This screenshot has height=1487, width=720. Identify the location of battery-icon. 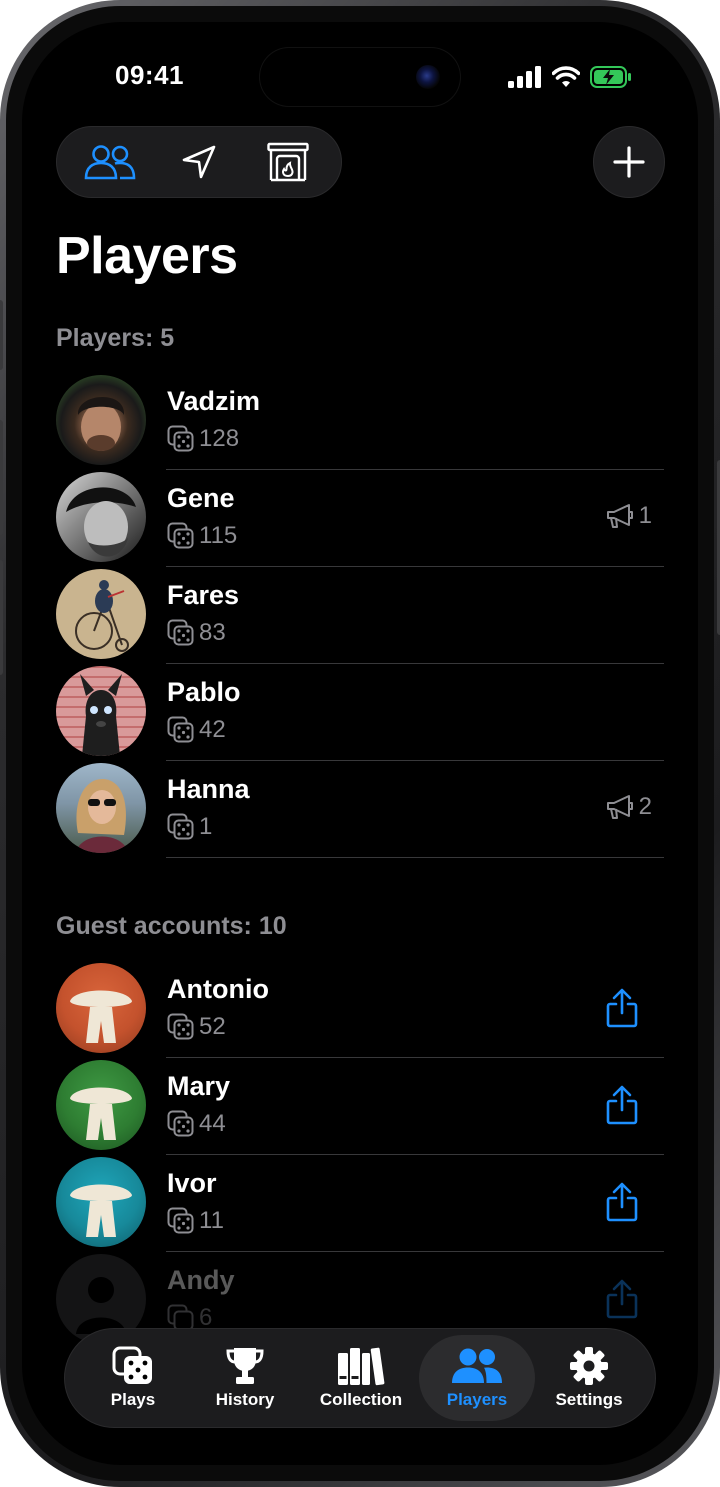
(610, 77).